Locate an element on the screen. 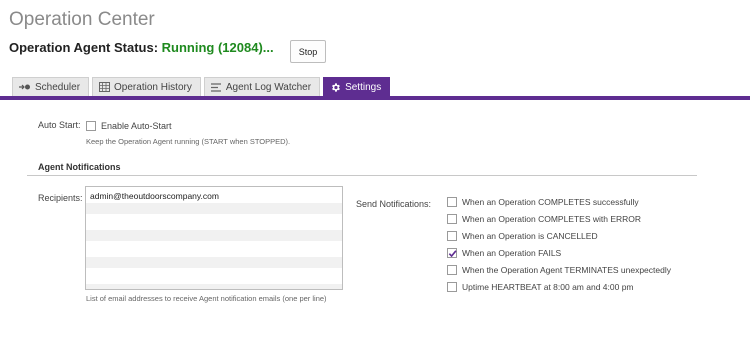  recipients-label: Recipients: is located at coordinates (60, 198).